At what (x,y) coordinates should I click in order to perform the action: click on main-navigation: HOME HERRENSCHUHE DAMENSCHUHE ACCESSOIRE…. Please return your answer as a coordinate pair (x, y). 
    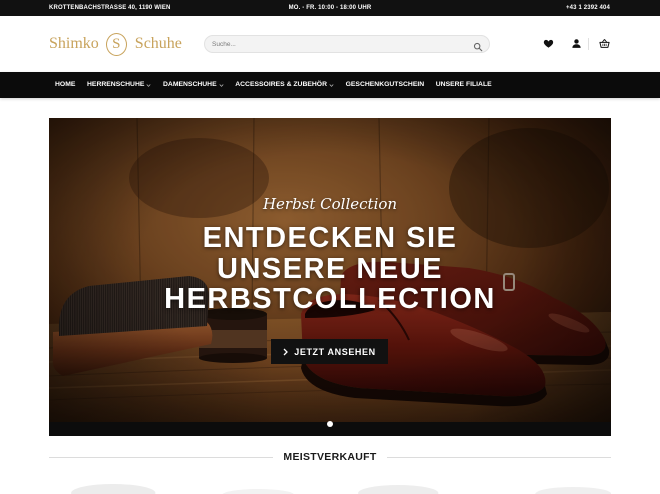
    Looking at the image, I should click on (330, 85).